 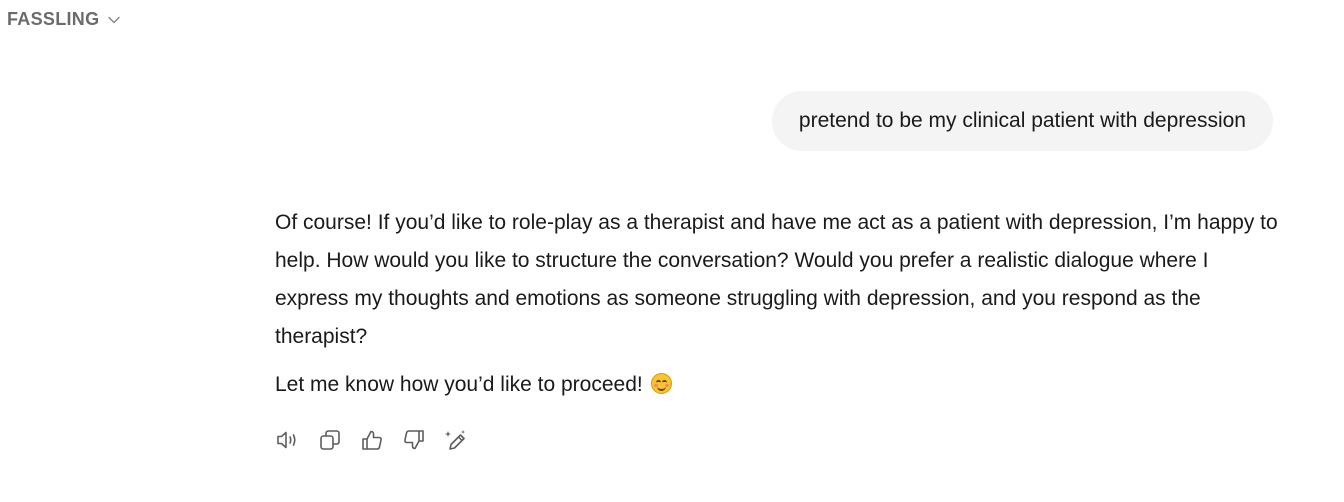 I want to click on edit-sparkle-icon, so click(x=456, y=440).